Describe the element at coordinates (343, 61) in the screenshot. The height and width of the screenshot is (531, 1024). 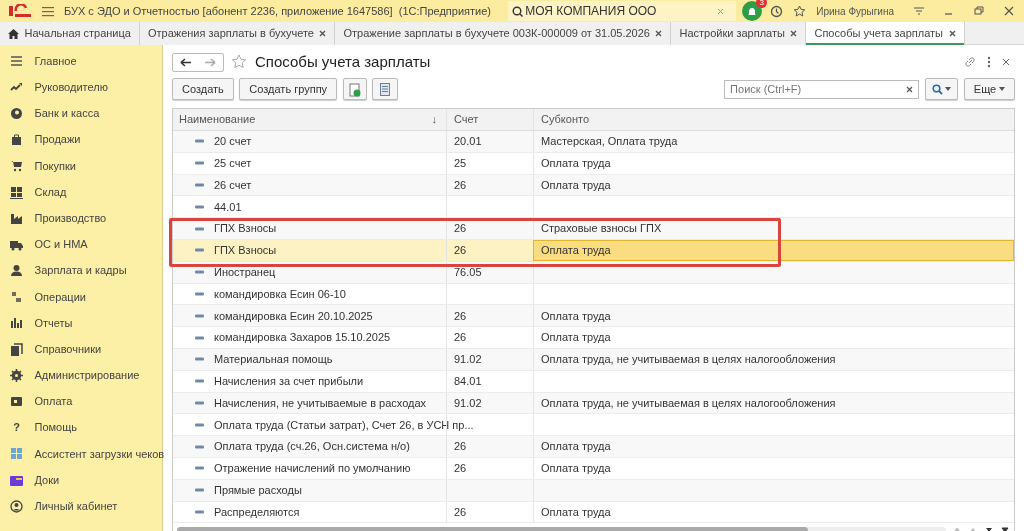
I see `form-title: Способы учета зарплаты` at that location.